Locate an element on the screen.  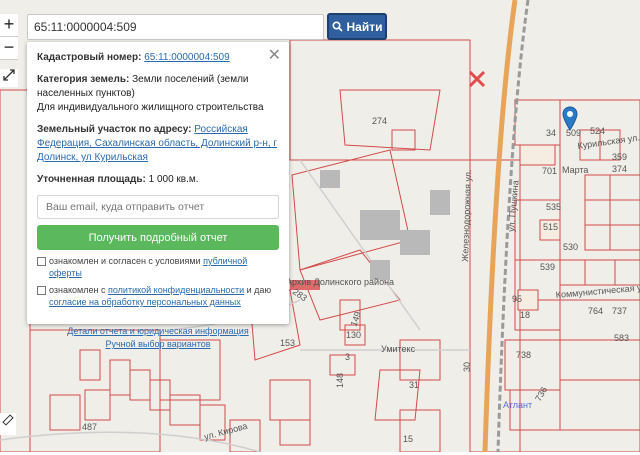
label-524: 524 is located at coordinates (597, 131).